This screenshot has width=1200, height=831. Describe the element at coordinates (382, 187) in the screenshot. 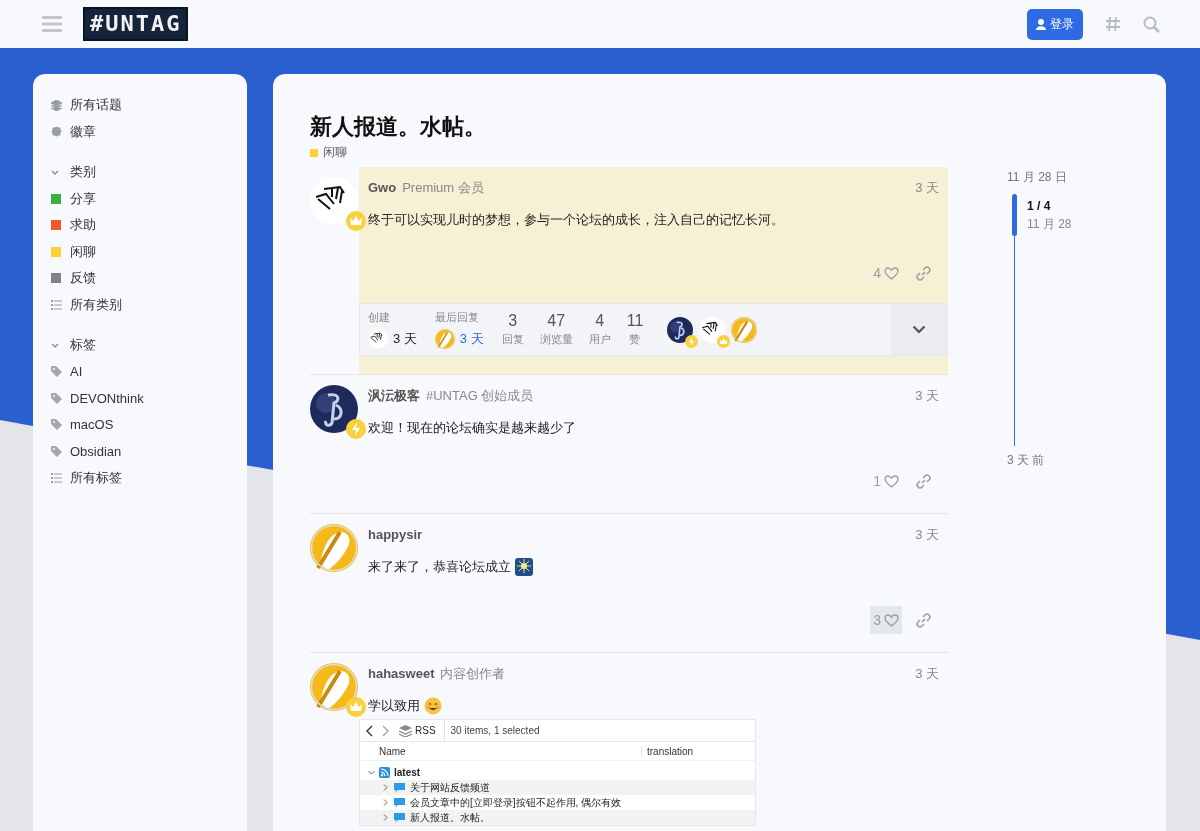

I see `username: Gwo` at that location.